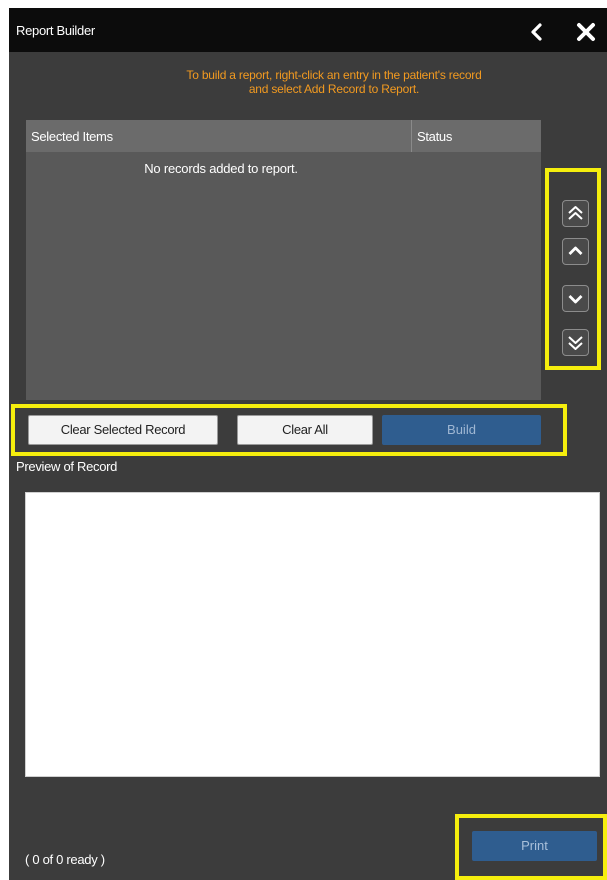 The width and height of the screenshot is (607, 880). Describe the element at coordinates (72, 136) in the screenshot. I see `column-header-selected-items: Selected Items` at that location.